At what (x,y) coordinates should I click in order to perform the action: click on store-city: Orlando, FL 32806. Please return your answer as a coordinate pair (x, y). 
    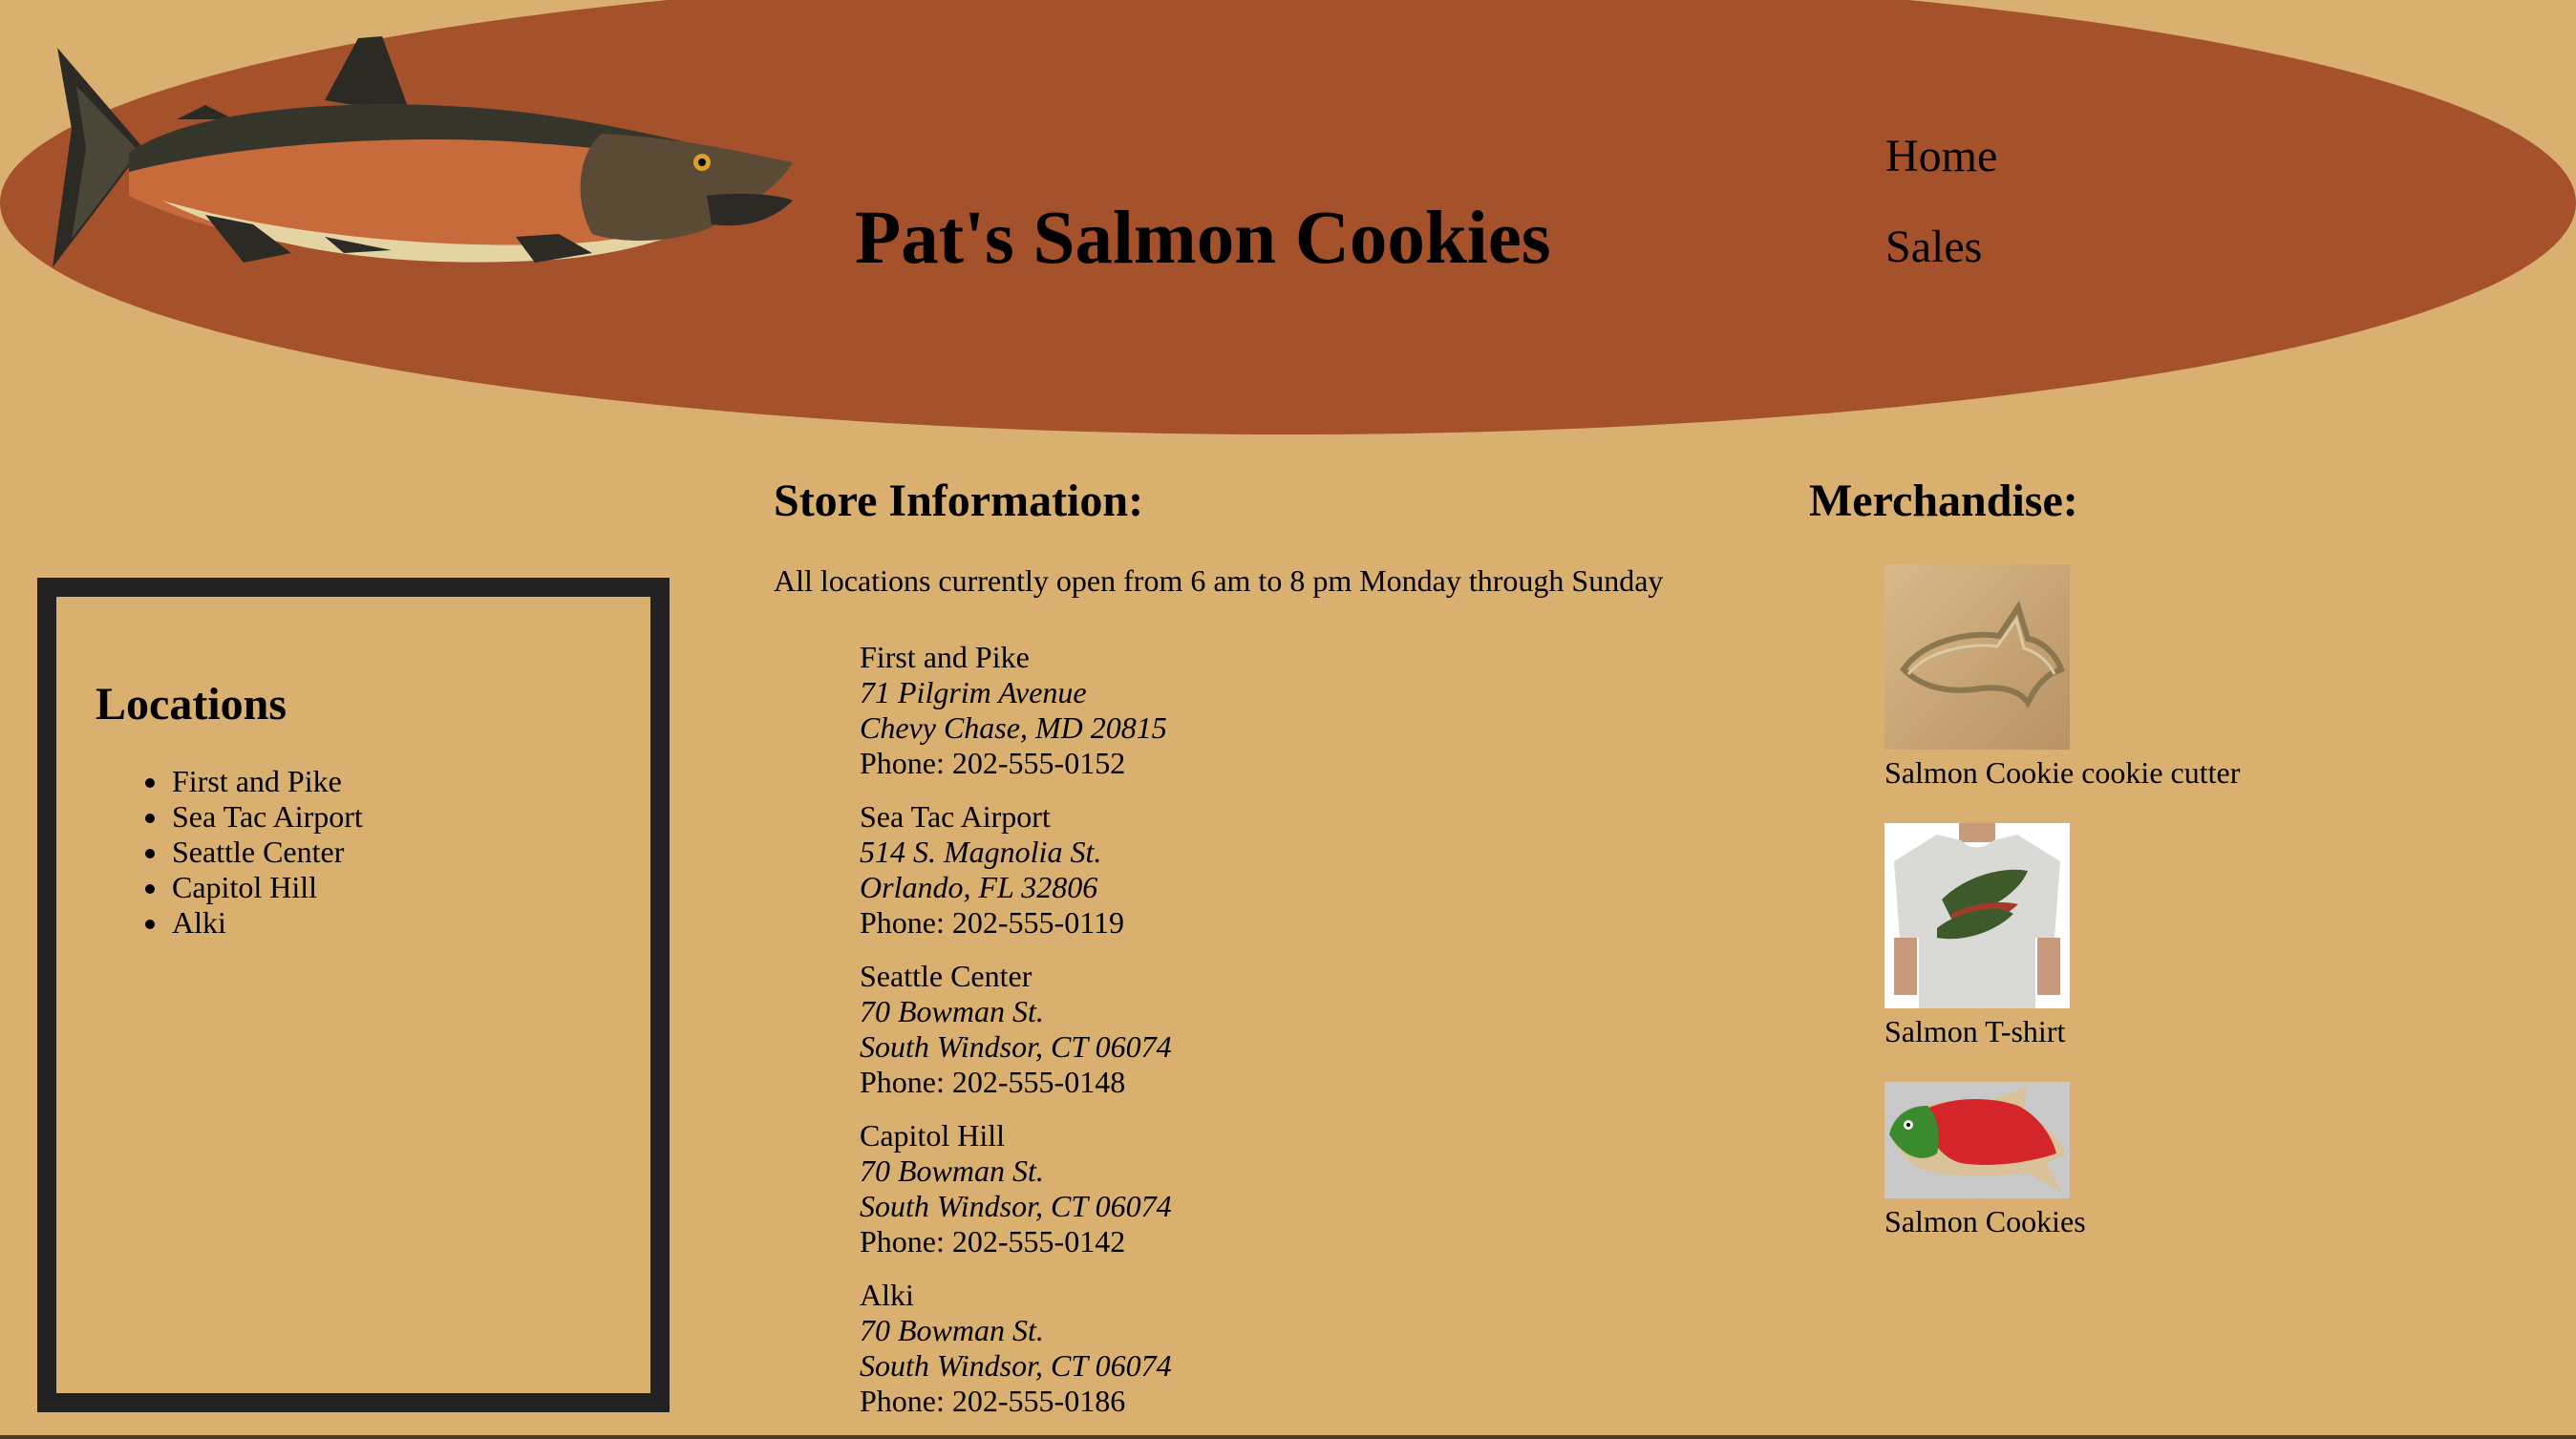
    Looking at the image, I should click on (979, 887).